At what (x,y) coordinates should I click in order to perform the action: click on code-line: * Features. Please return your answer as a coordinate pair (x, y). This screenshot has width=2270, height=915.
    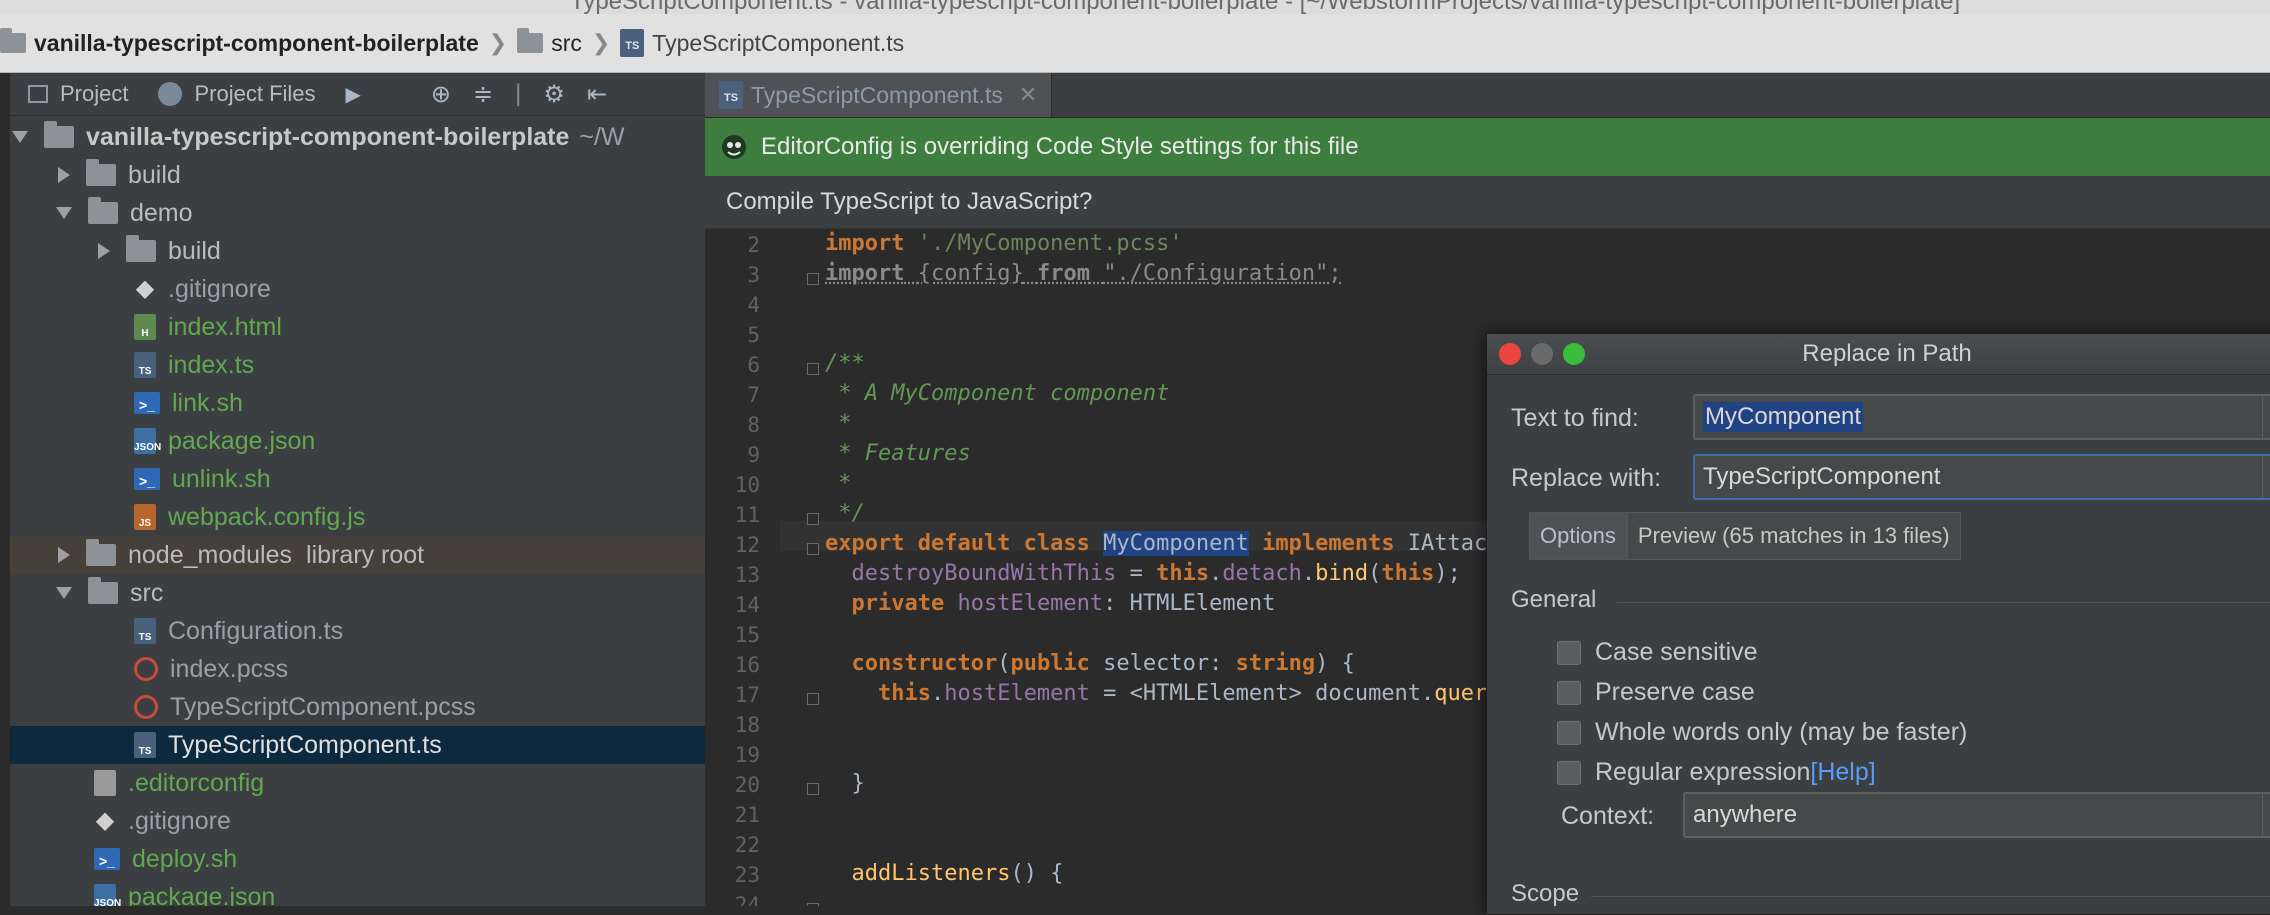
    Looking at the image, I should click on (898, 453).